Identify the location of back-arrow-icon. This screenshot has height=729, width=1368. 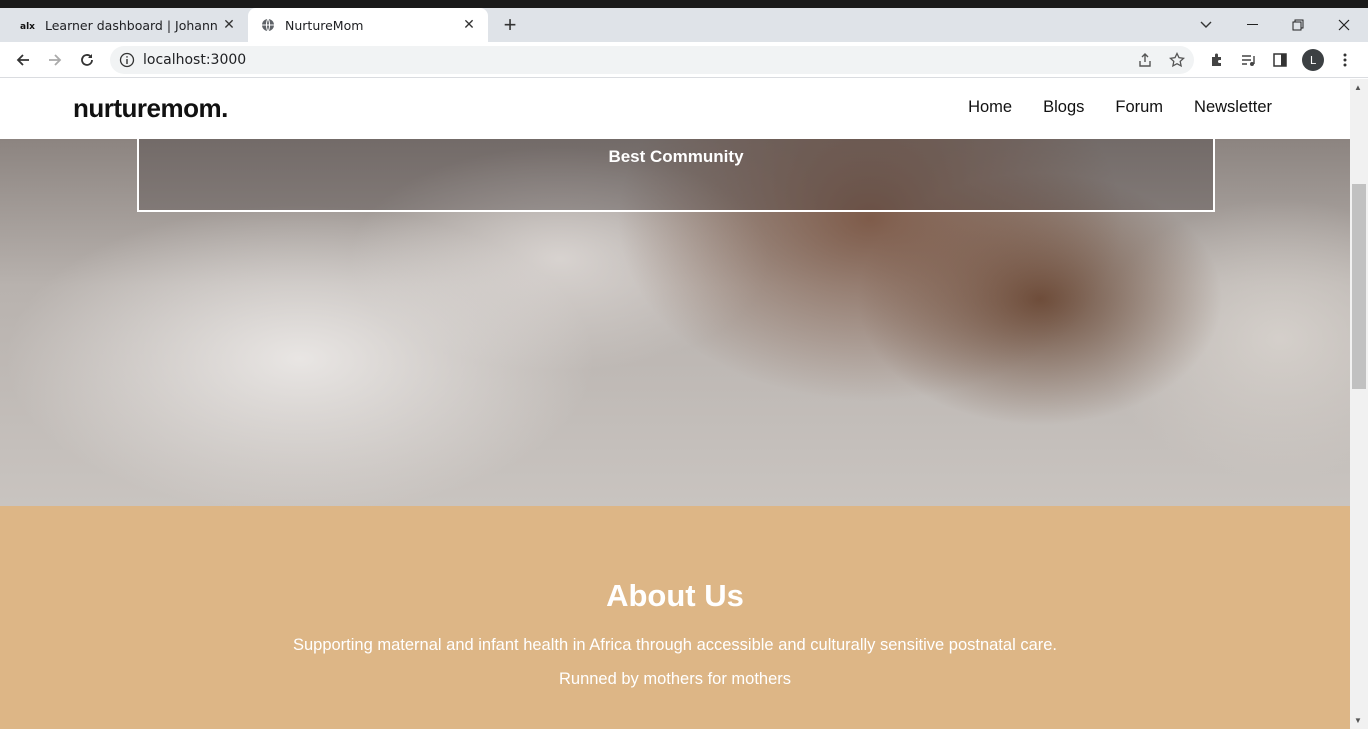
(23, 60).